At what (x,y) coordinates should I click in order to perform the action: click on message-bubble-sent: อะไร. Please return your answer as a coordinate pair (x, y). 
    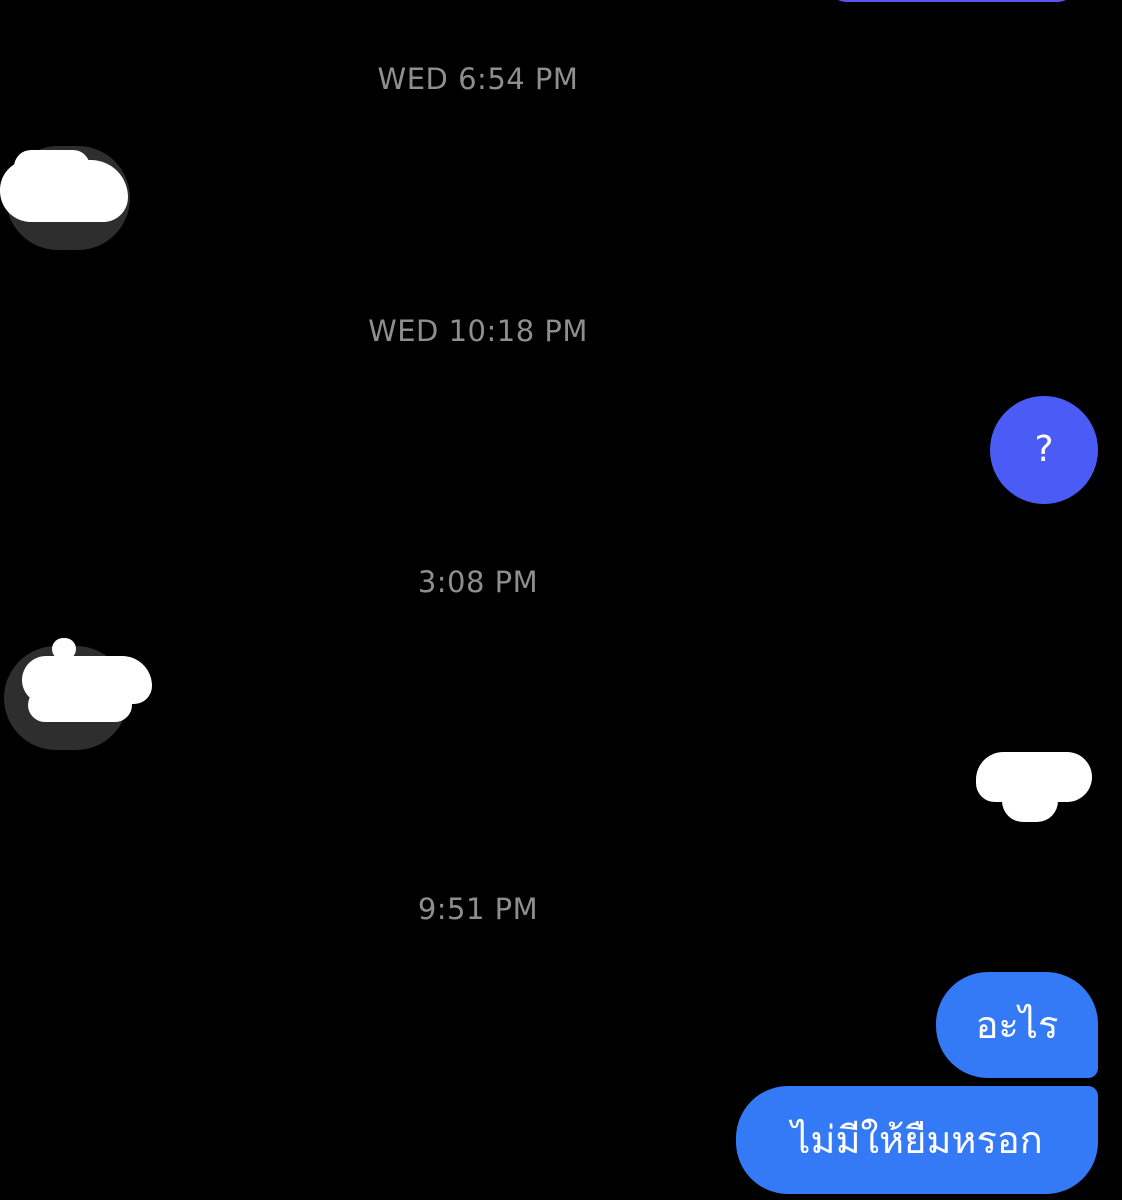
    Looking at the image, I should click on (1017, 1025).